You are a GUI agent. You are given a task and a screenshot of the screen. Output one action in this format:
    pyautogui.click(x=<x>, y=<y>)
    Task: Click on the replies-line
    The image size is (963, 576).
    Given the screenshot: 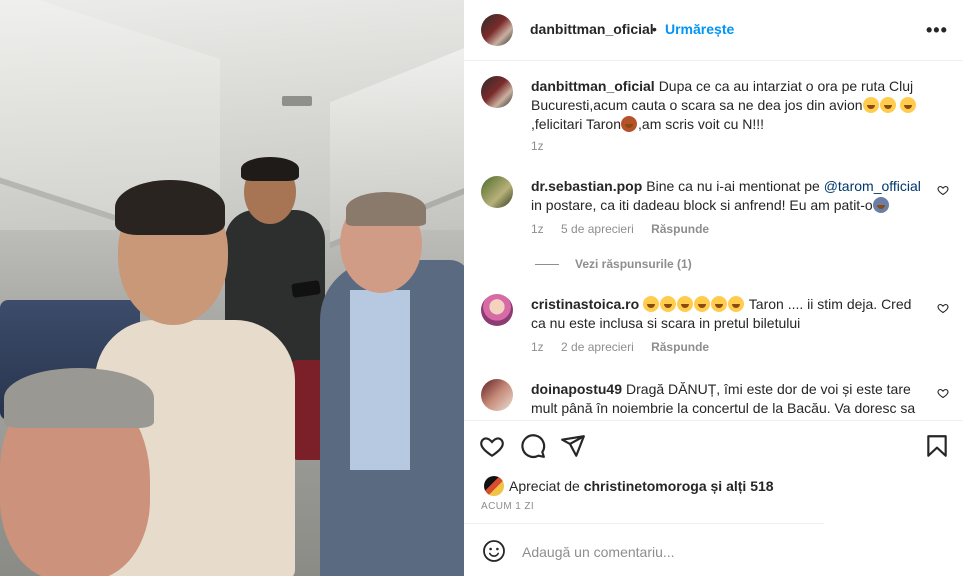 What is the action you would take?
    pyautogui.click(x=547, y=265)
    